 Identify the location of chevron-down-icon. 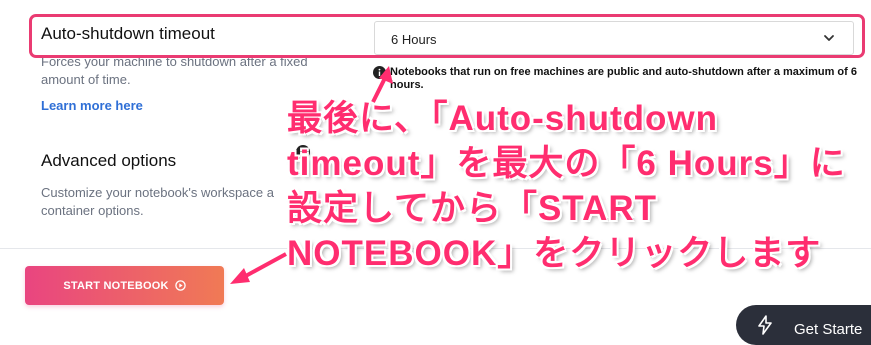
(829, 38).